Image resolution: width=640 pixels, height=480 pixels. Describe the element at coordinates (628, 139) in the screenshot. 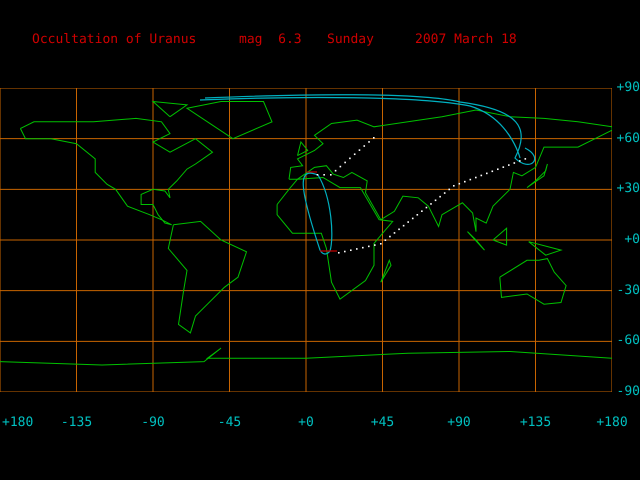

I see `latitude-label: +60` at that location.